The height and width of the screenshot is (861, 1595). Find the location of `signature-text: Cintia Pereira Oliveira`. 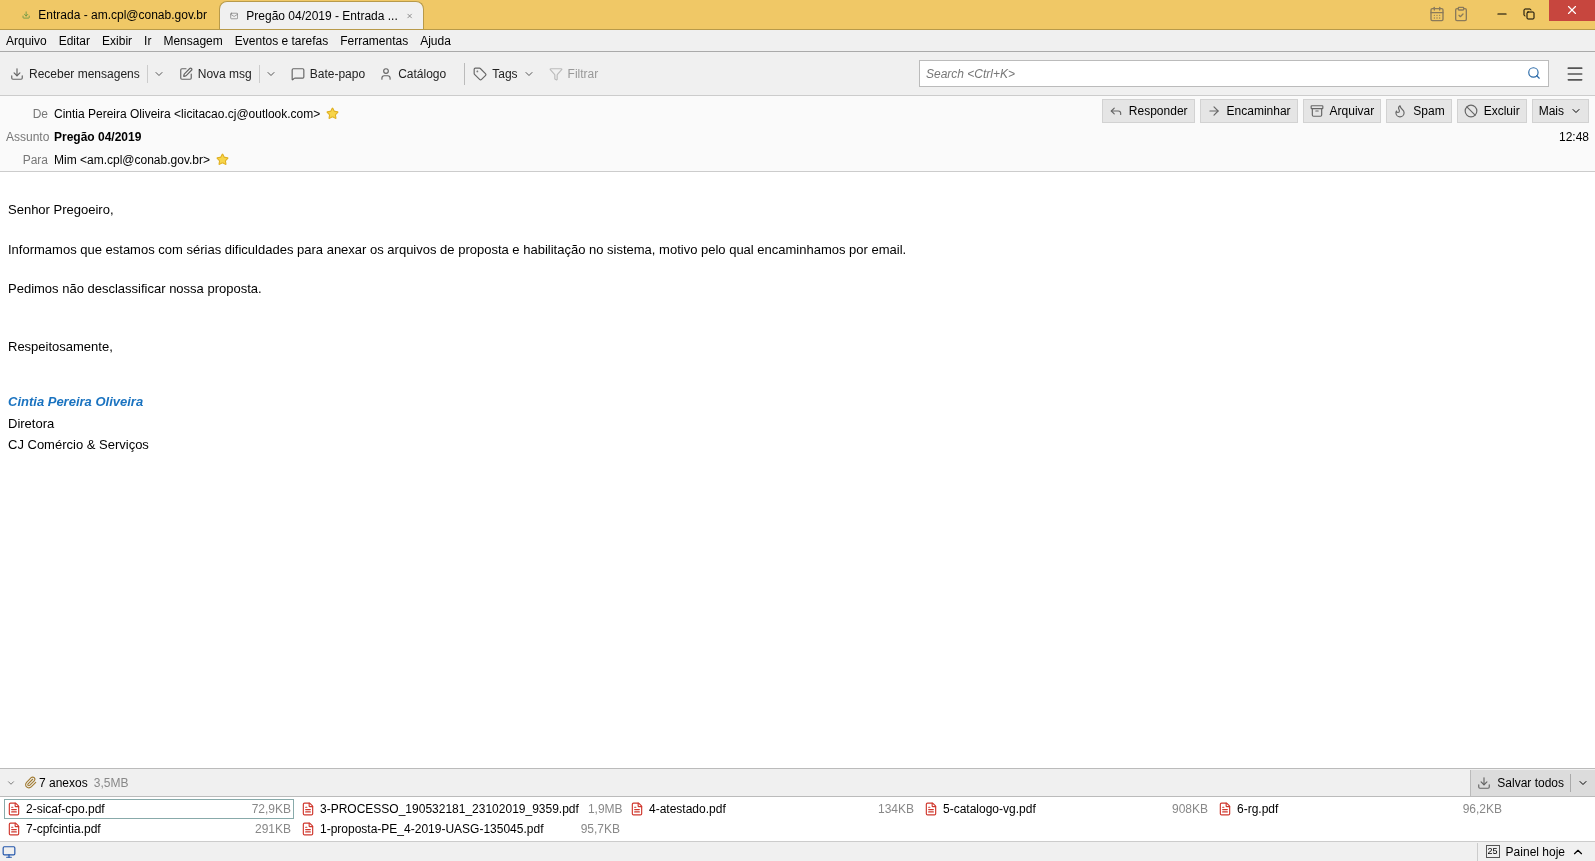

signature-text: Cintia Pereira Oliveira is located at coordinates (76, 402).